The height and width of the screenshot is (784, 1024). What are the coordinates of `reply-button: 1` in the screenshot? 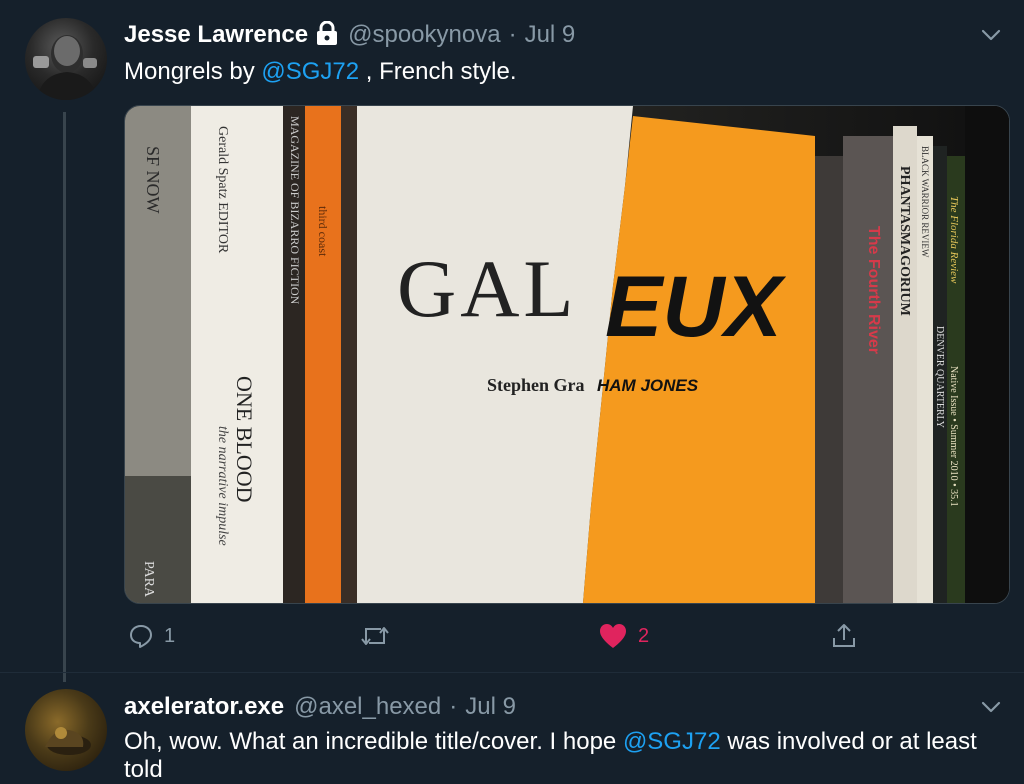 It's located at (151, 636).